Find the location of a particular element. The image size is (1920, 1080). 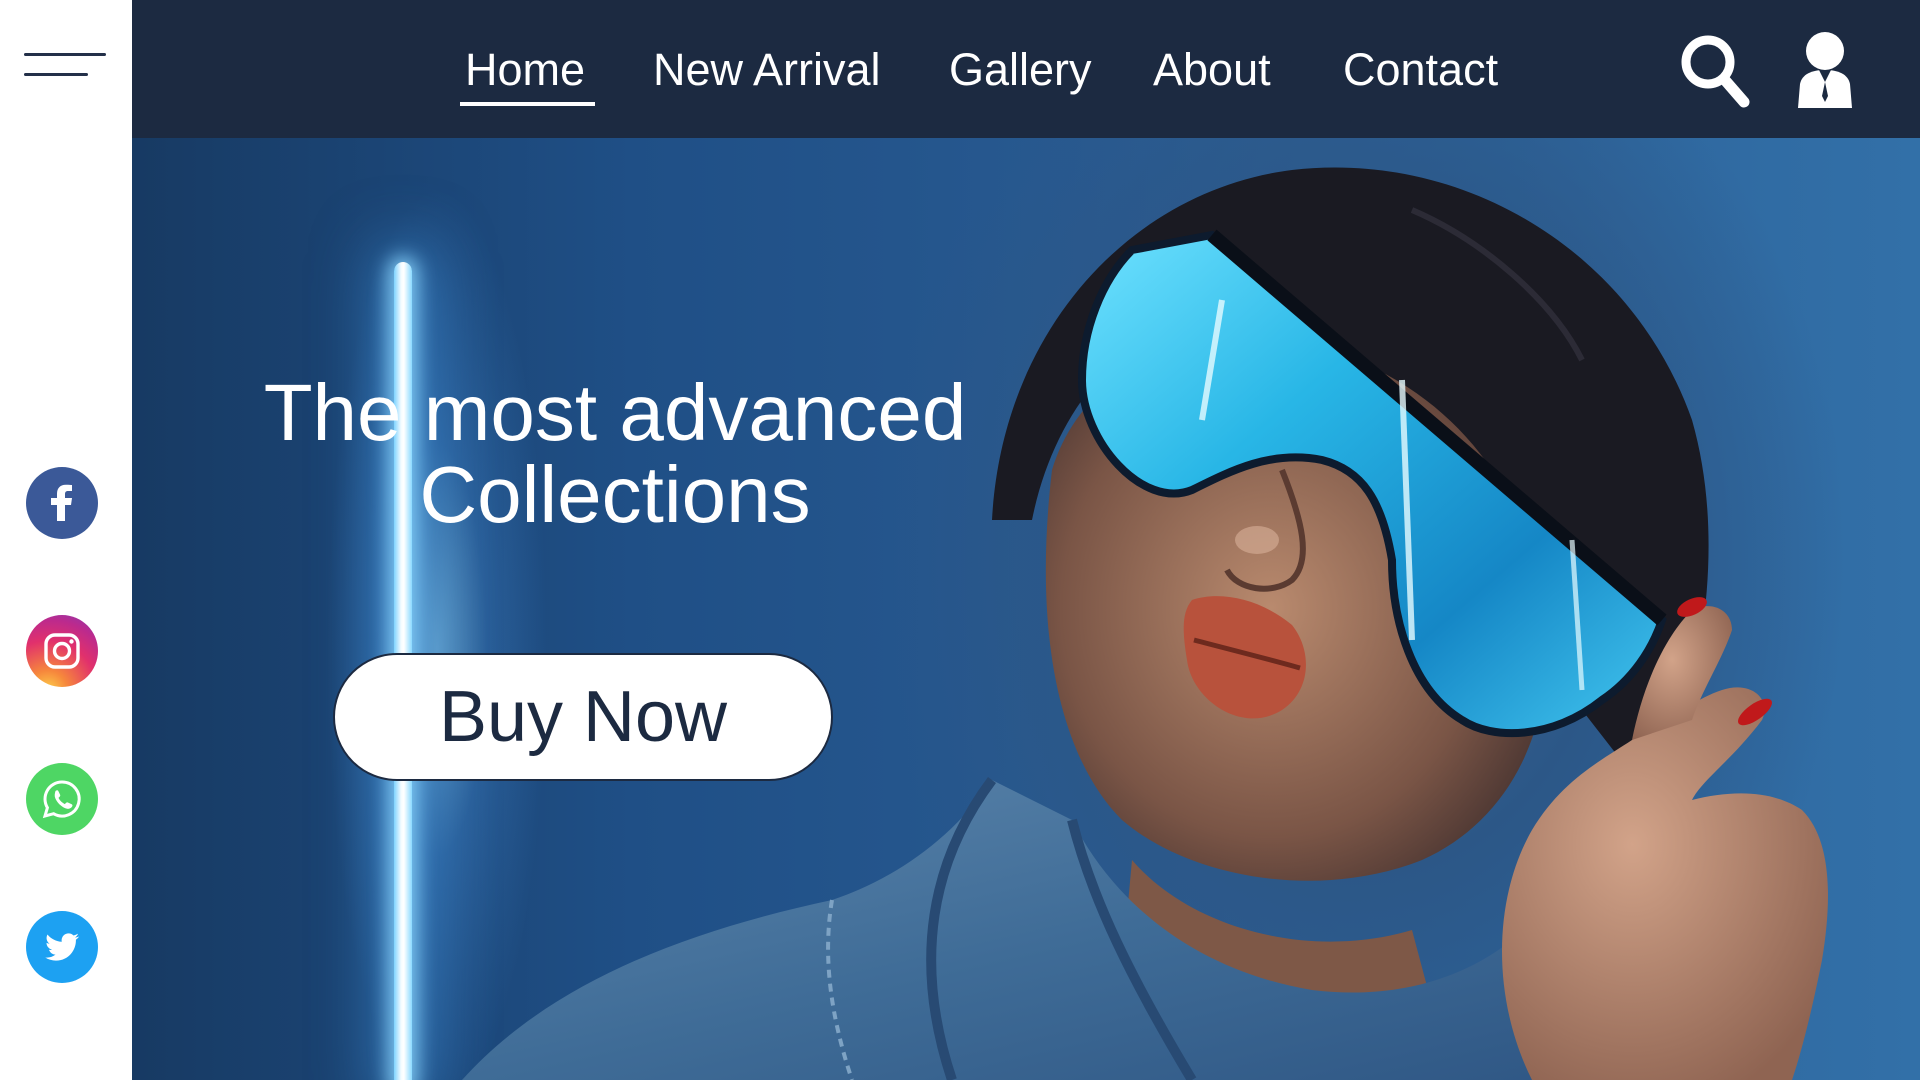

headline-line-1: The most advanced is located at coordinates (615, 412).